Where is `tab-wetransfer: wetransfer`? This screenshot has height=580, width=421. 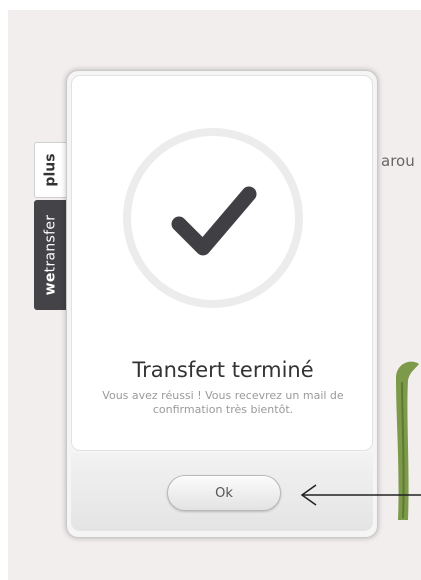
tab-wetransfer: wetransfer is located at coordinates (50, 255).